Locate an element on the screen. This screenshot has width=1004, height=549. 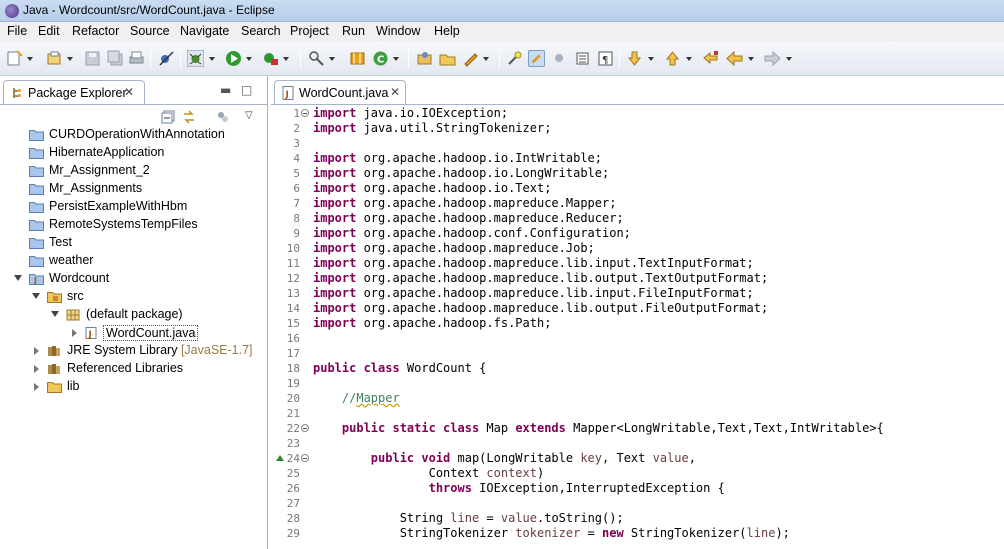
tree-item-label: Test is located at coordinates (60, 242).